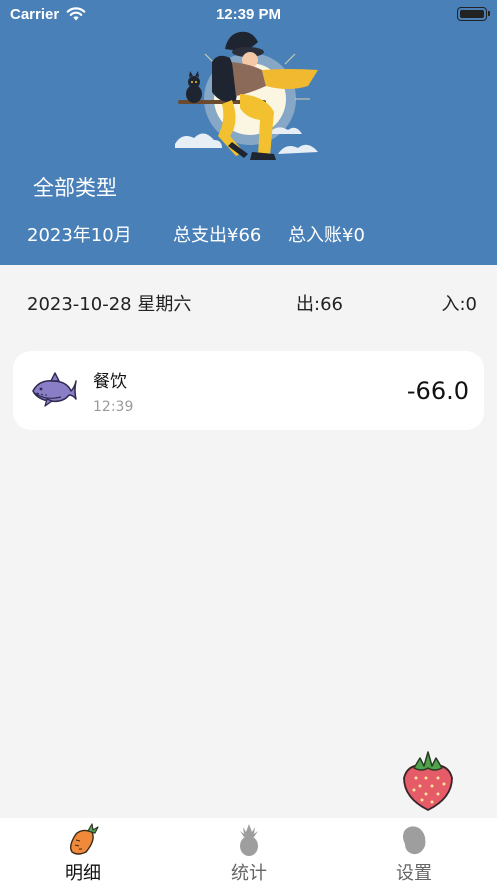  Describe the element at coordinates (437, 391) in the screenshot. I see `record-amount: -66.0` at that location.